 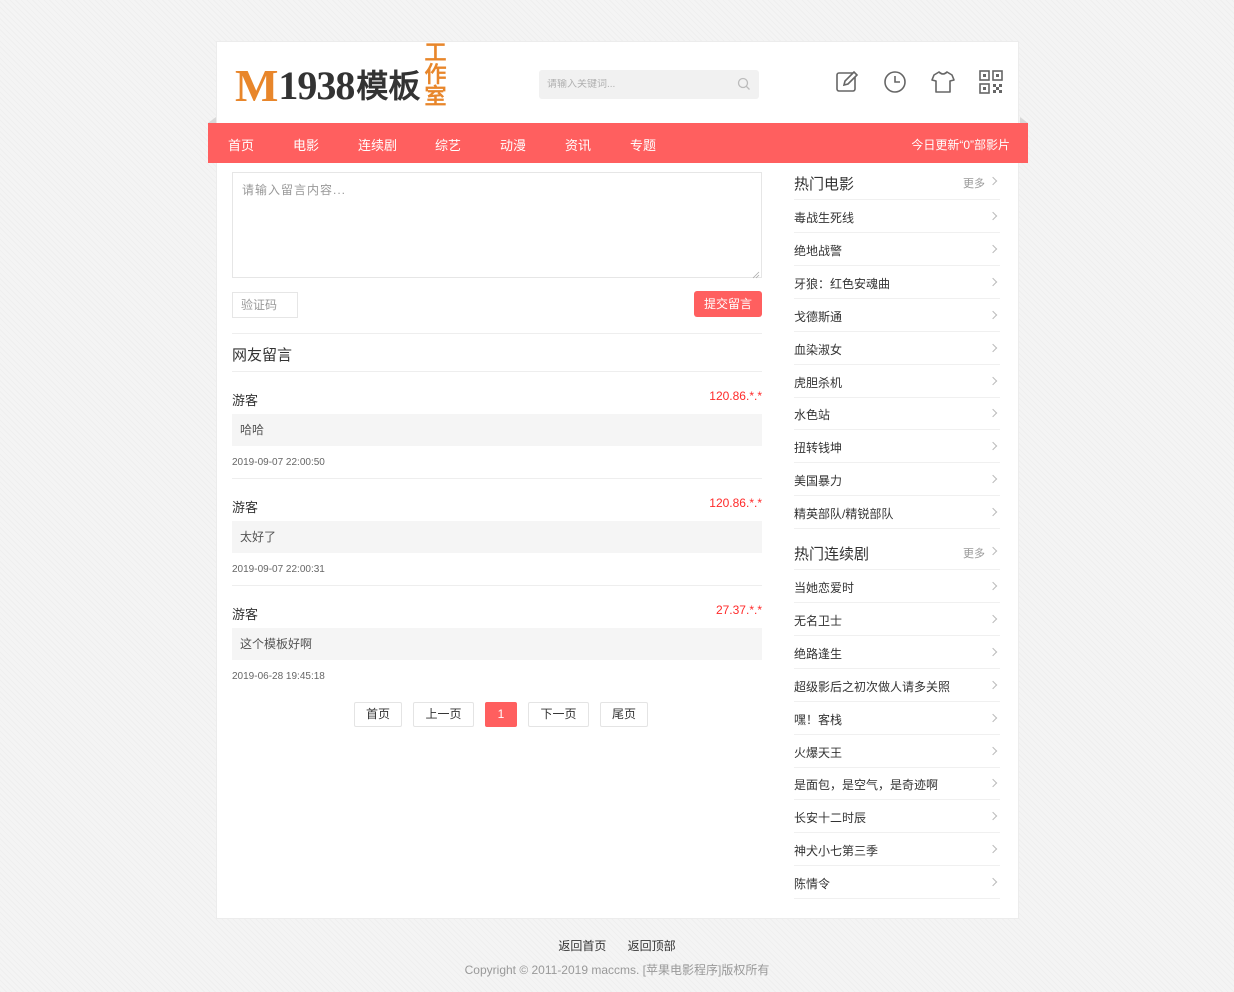 I want to click on pager-last: 尾页, so click(x=624, y=714).